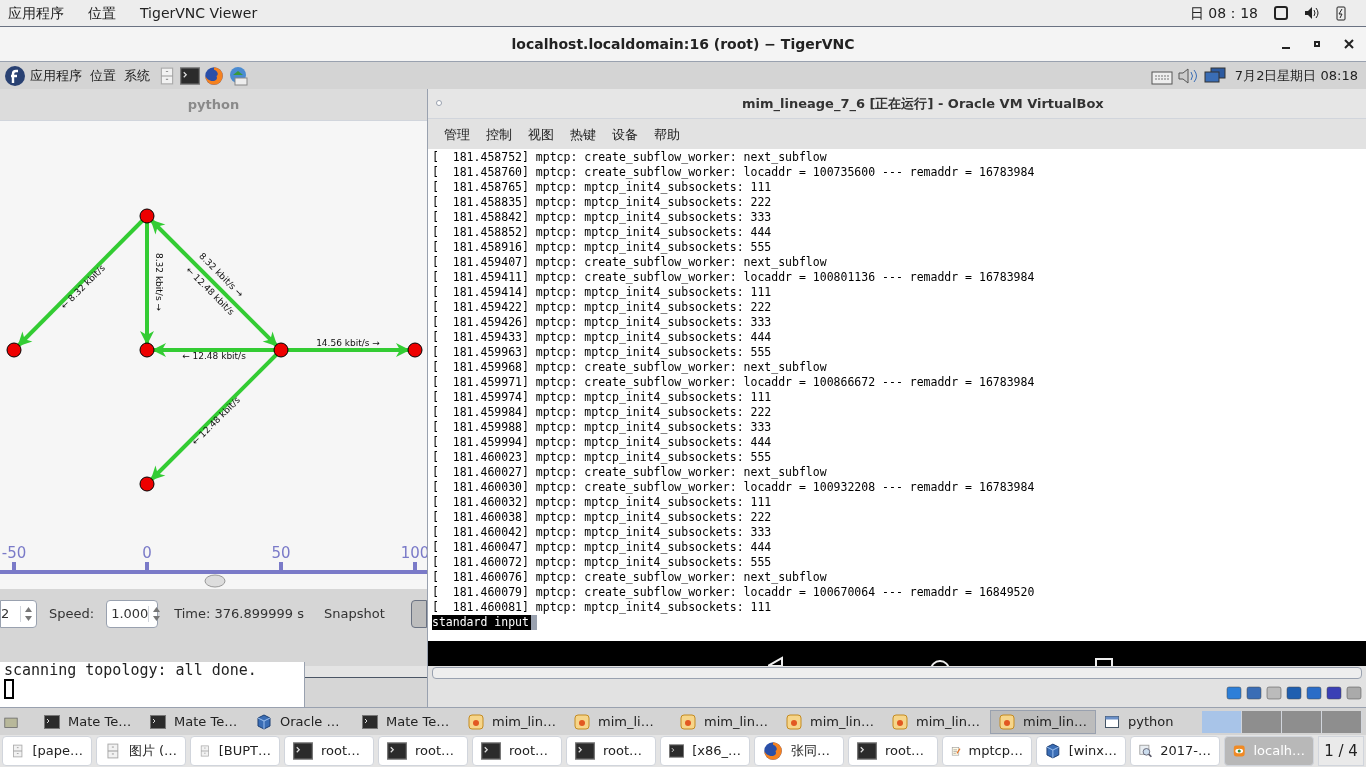 This screenshot has height=768, width=1366. I want to click on maximize-icon, so click(1317, 44).